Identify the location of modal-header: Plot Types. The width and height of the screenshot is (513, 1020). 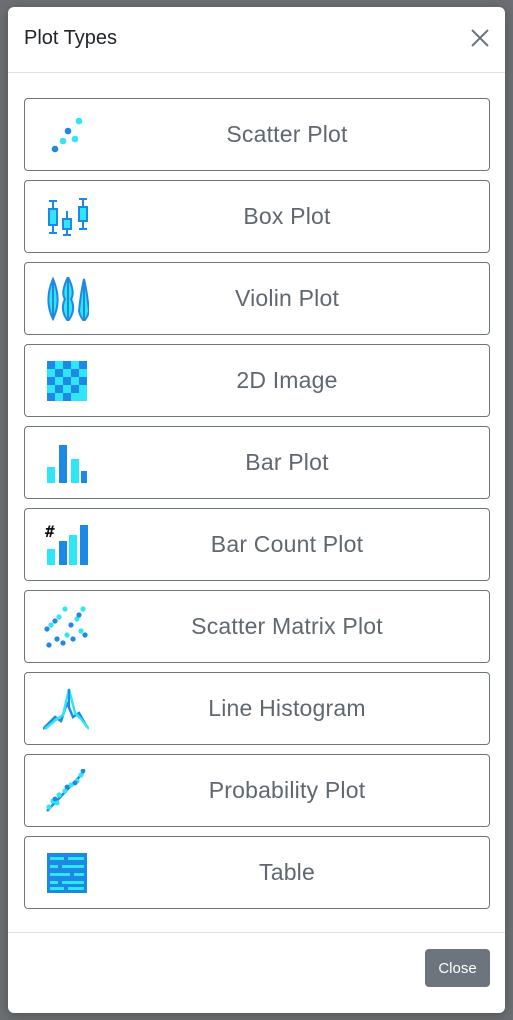
(256, 40).